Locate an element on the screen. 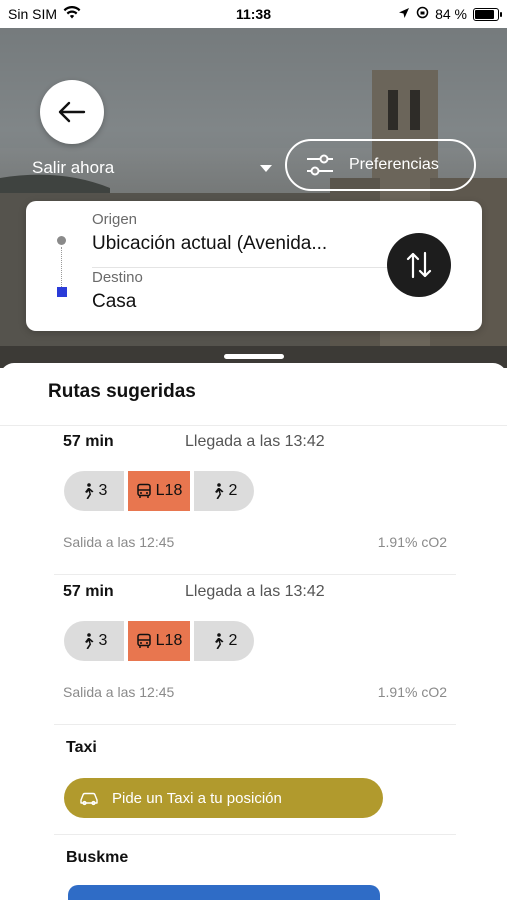 The image size is (507, 900). location-arrow-icon is located at coordinates (404, 14).